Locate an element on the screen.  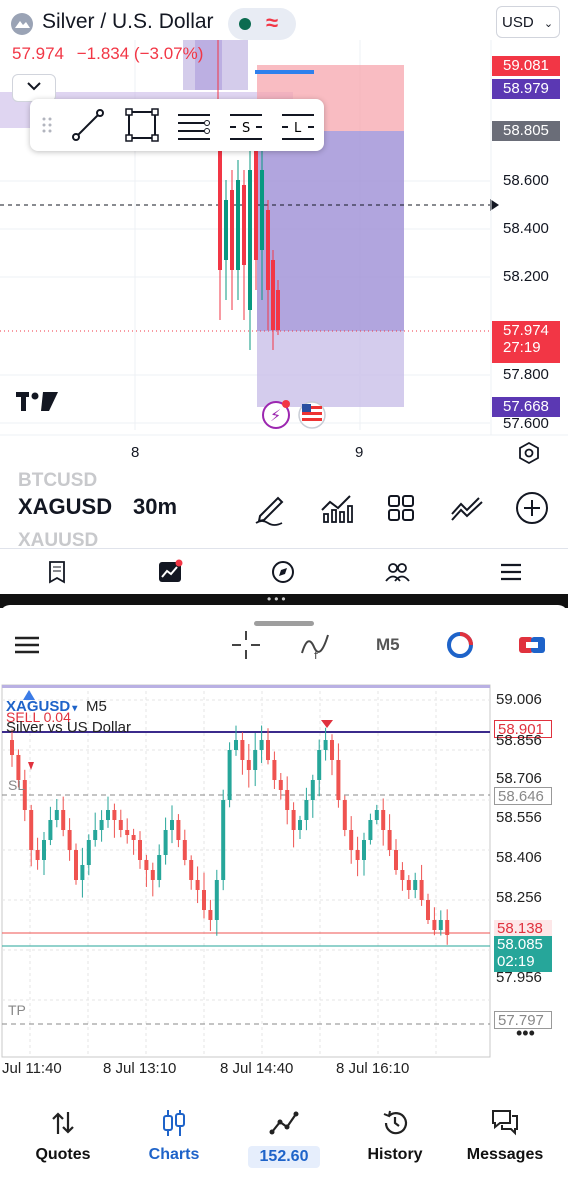
price-axis-label: 57.600 is located at coordinates (526, 423).